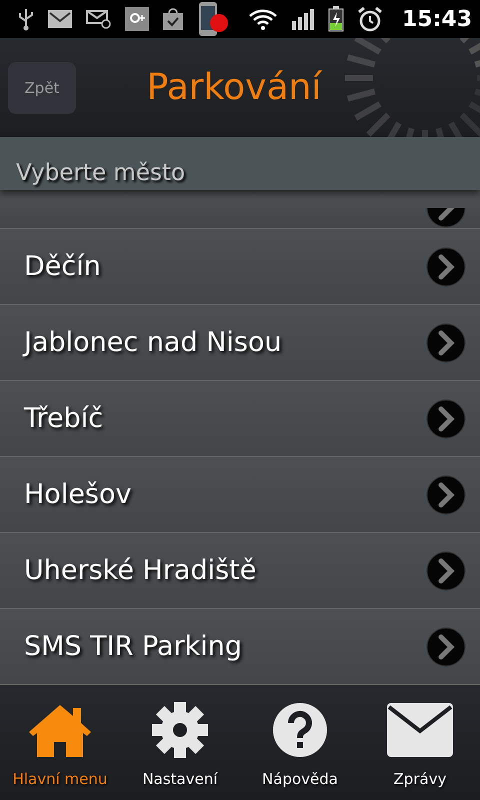 The image size is (480, 800). Describe the element at coordinates (300, 730) in the screenshot. I see `help-icon` at that location.